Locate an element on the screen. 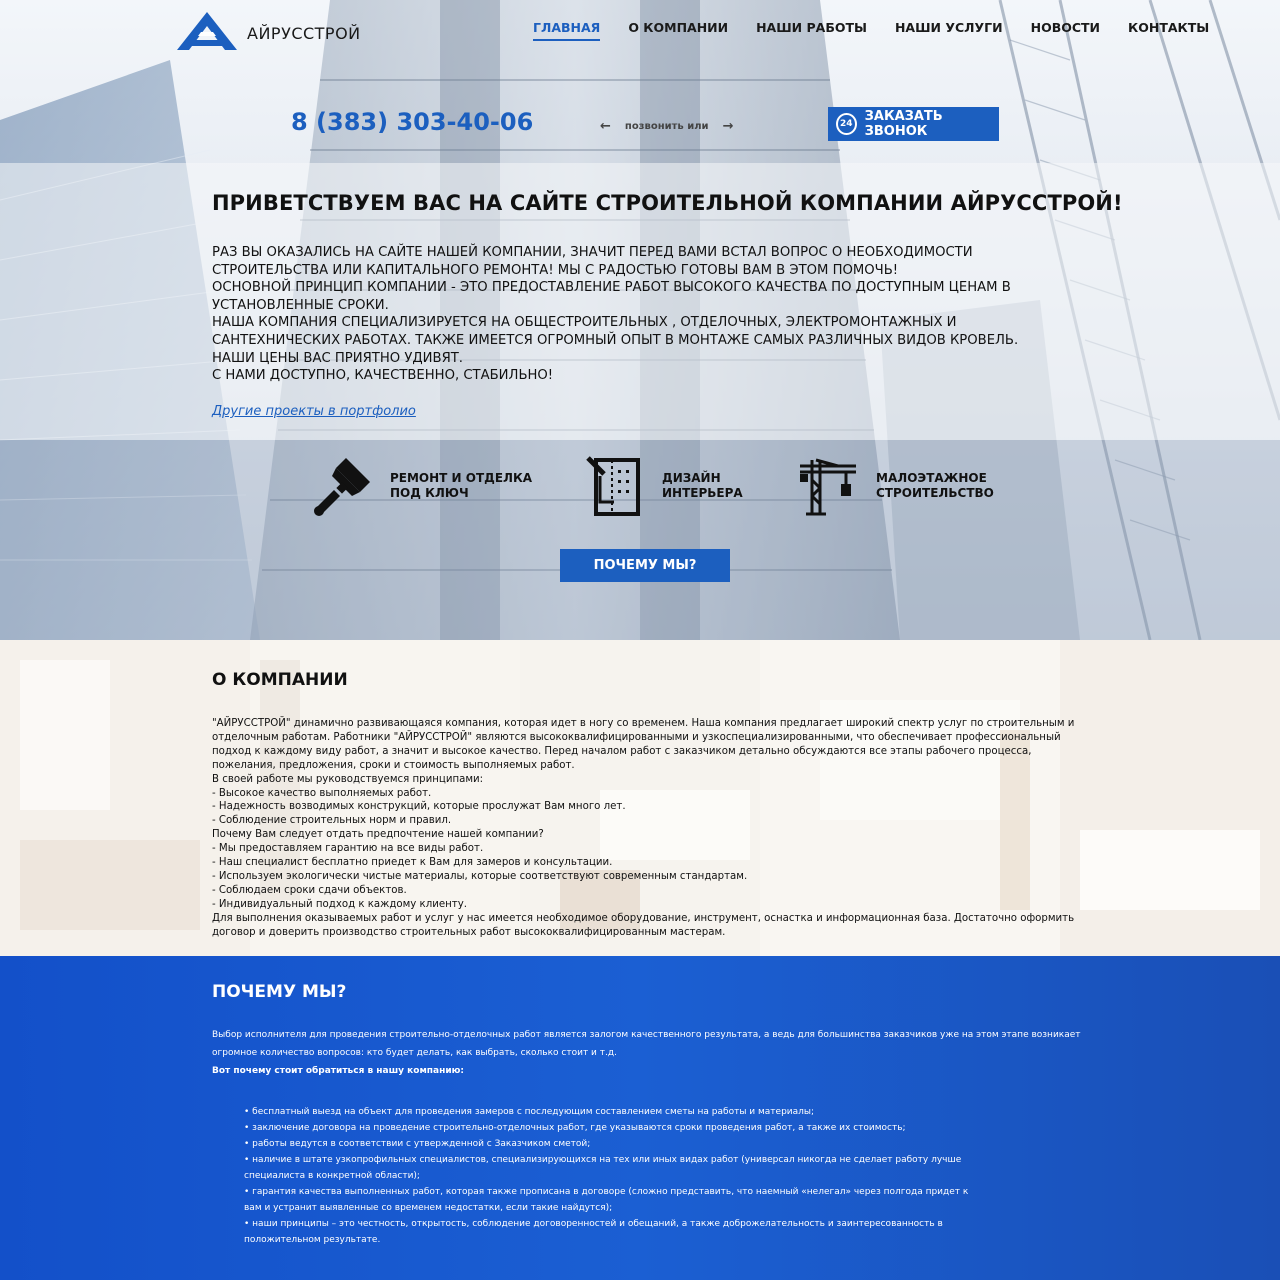 Image resolution: width=1280 pixels, height=1280 pixels. about-paragraph: - Соблюдение строительных норм и правил. is located at coordinates (332, 821).